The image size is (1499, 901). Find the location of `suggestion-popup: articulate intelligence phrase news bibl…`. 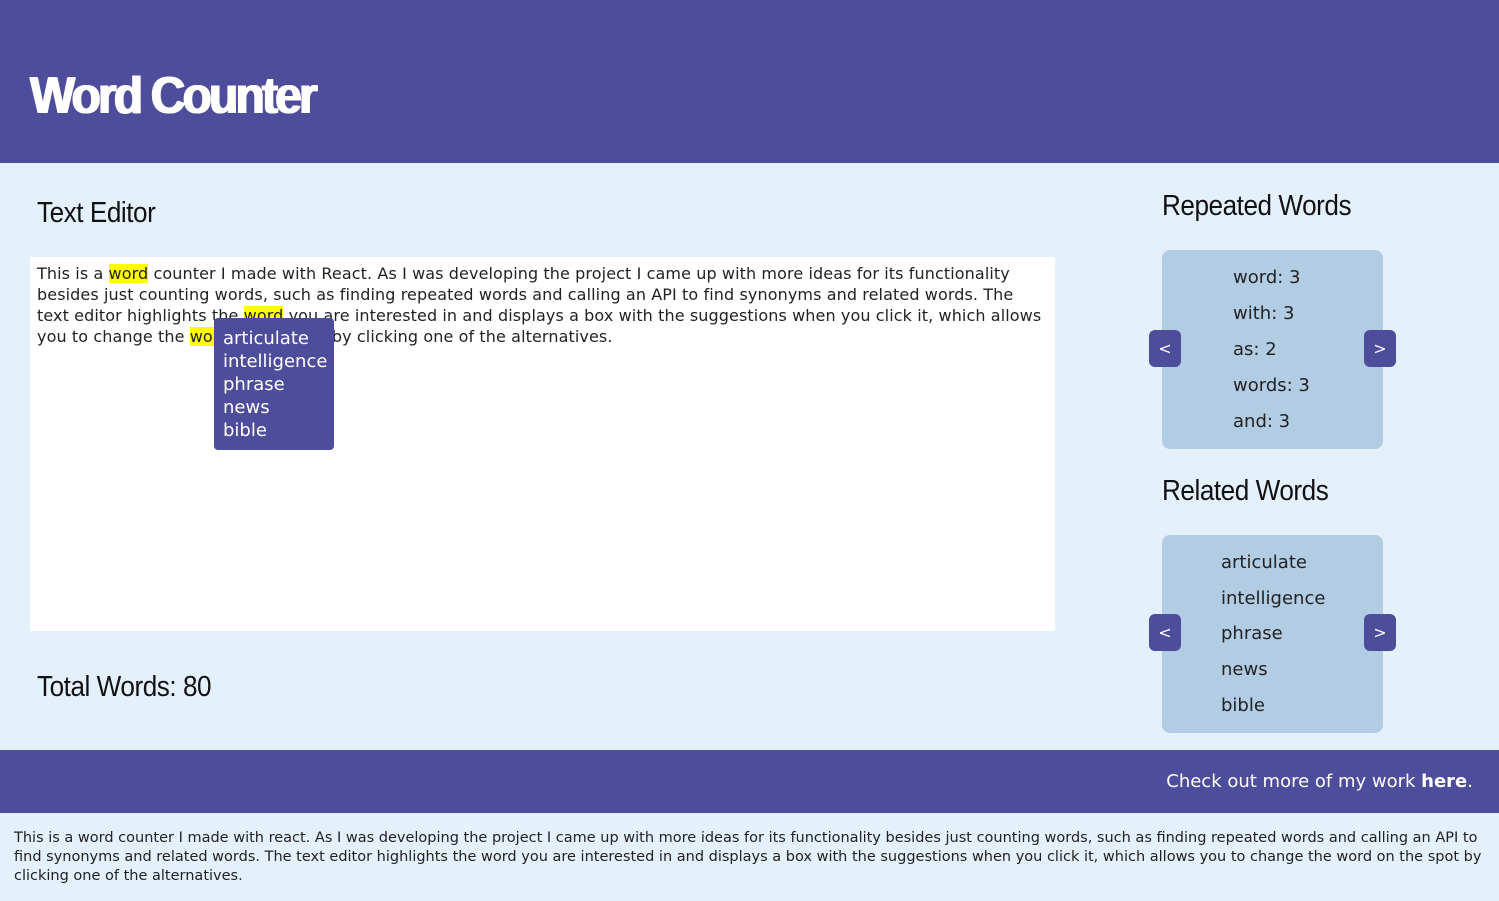

suggestion-popup: articulate intelligence phrase news bibl… is located at coordinates (274, 384).